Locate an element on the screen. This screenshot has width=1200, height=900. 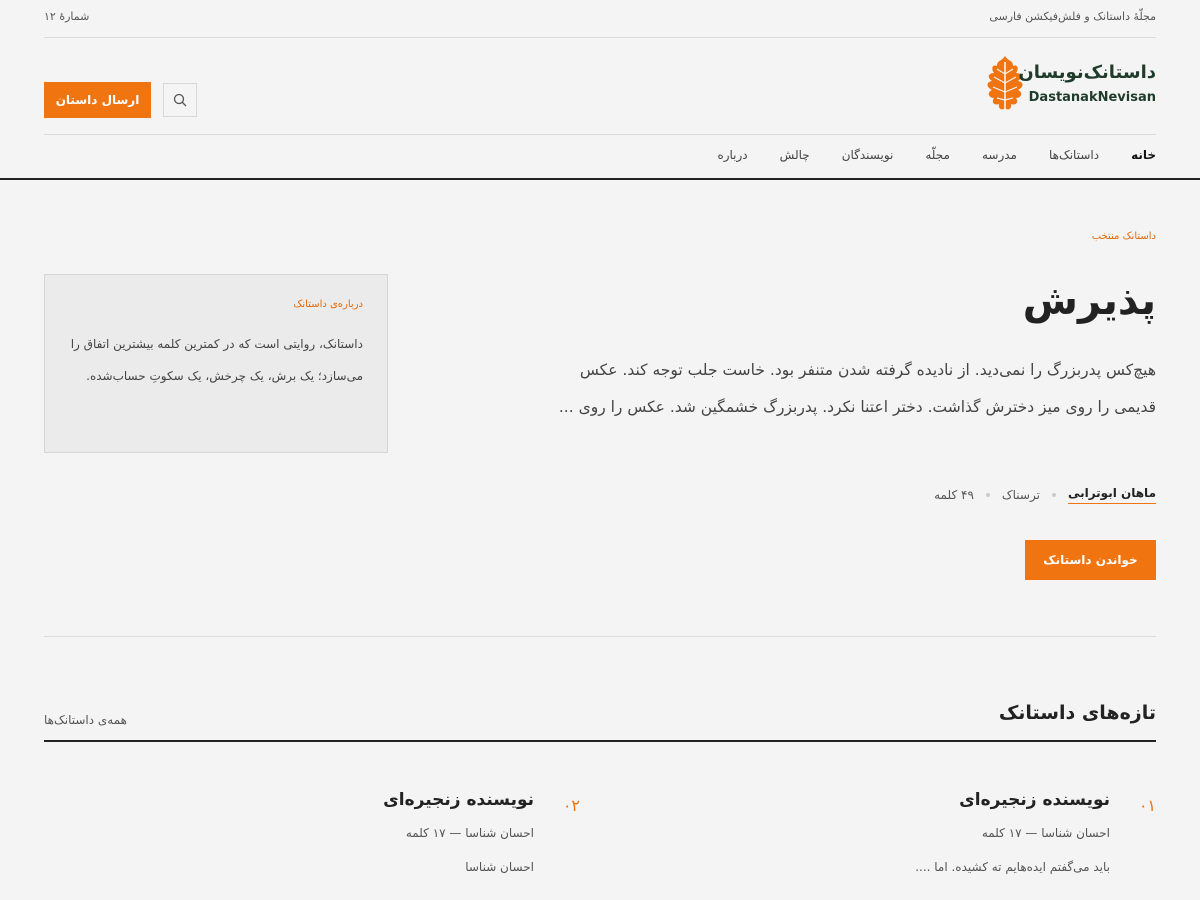
nav-item-school: مدرسه is located at coordinates (999, 155).